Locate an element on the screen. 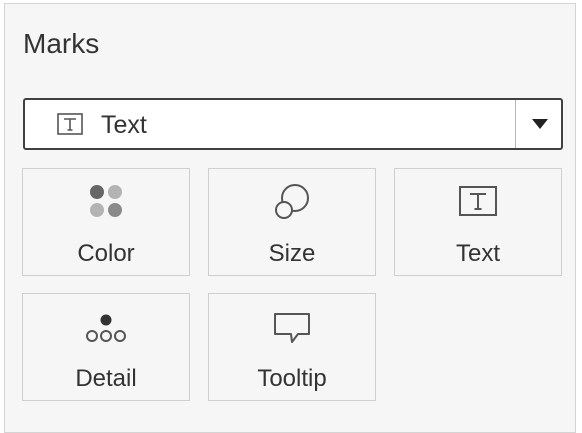 The height and width of the screenshot is (433, 582). size-circles-icon is located at coordinates (292, 201).